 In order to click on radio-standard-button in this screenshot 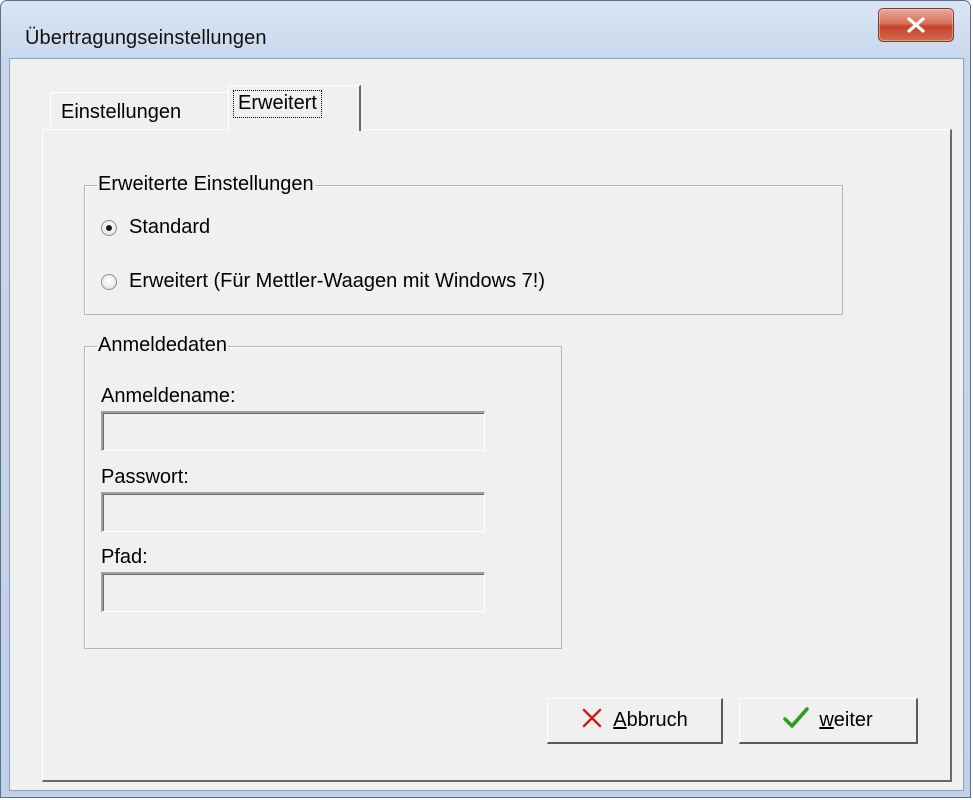, I will do `click(109, 227)`.